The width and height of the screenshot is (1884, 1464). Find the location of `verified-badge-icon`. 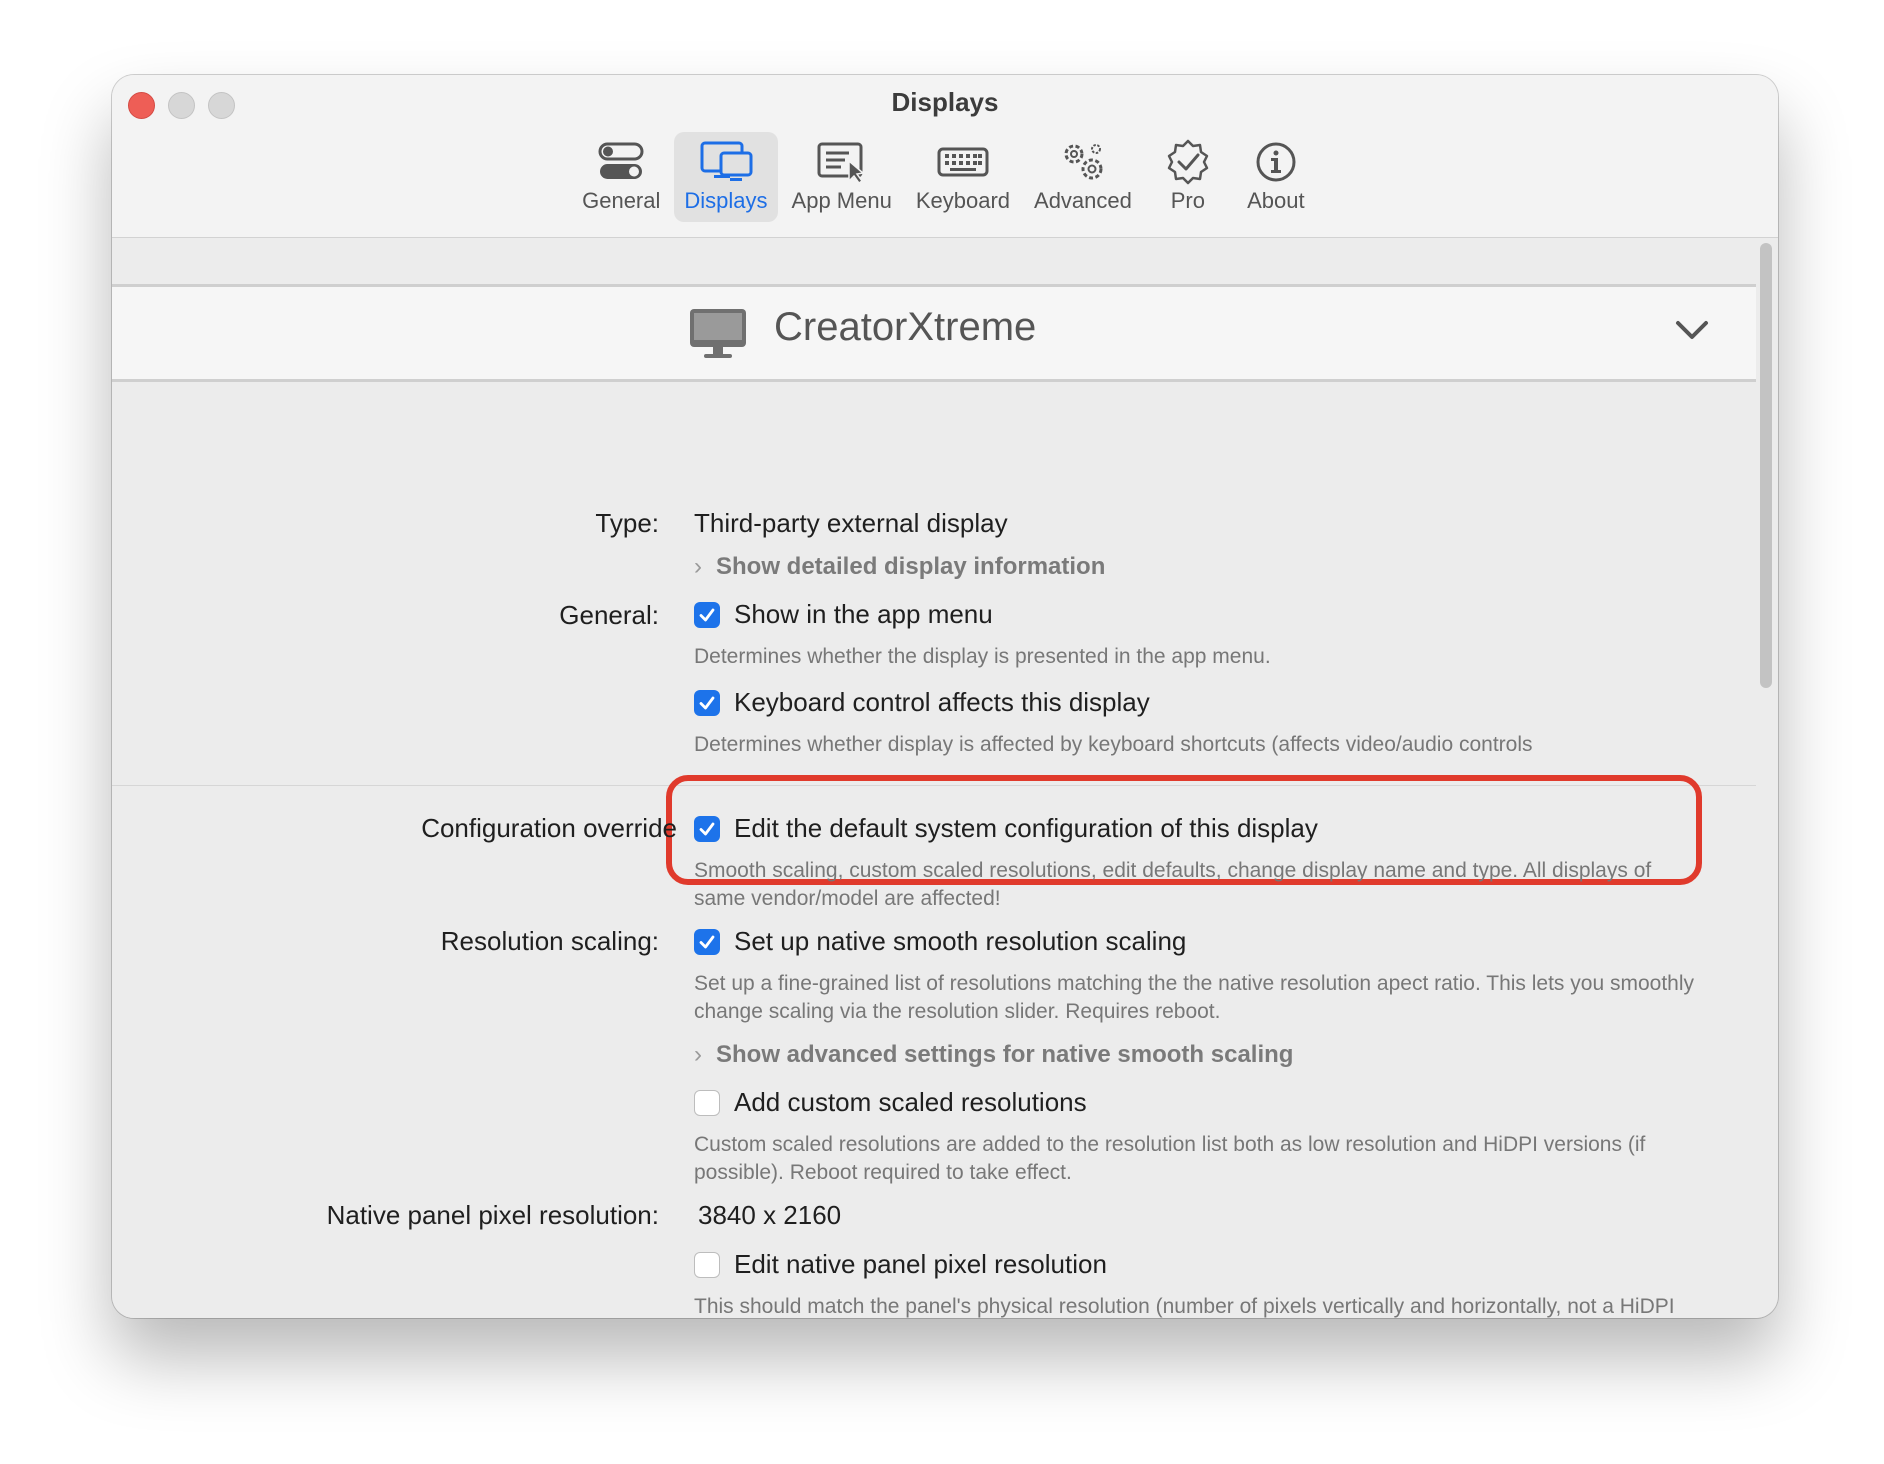

verified-badge-icon is located at coordinates (1188, 162).